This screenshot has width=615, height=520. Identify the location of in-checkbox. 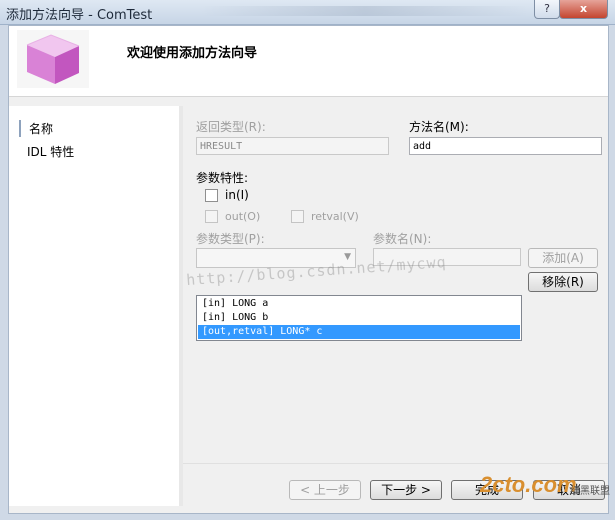
(211, 195).